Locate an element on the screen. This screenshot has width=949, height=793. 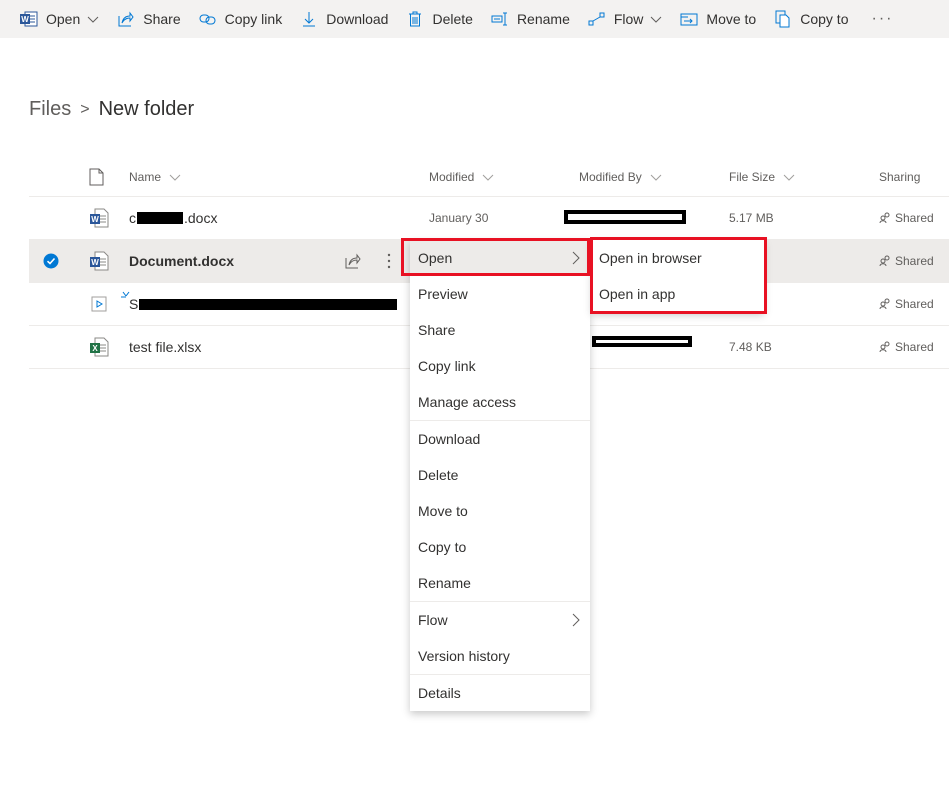
delete-button: Delete is located at coordinates (439, 19).